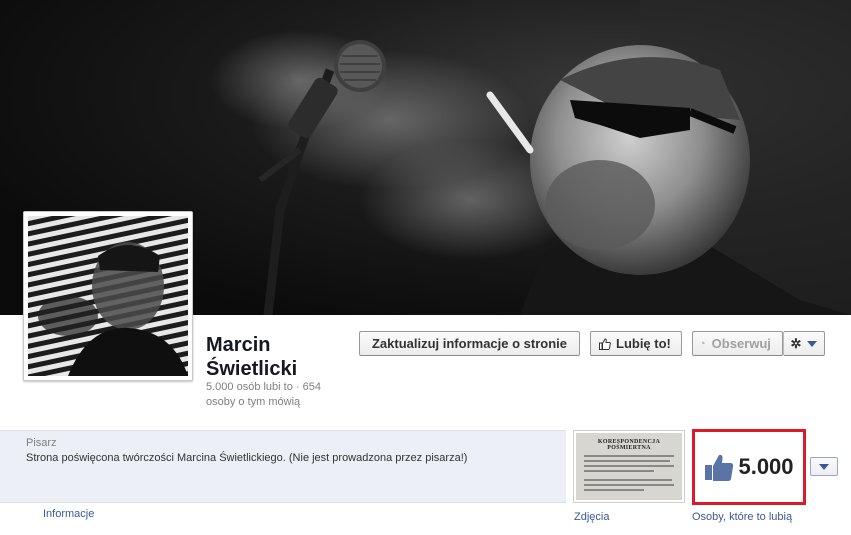 This screenshot has height=535, width=851. I want to click on profile-picture, so click(108, 296).